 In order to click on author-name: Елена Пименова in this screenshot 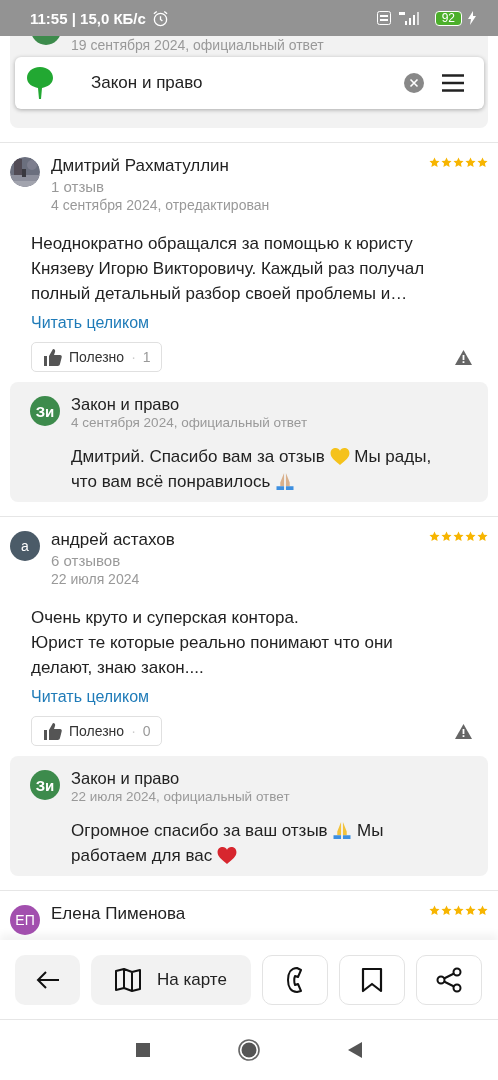, I will do `click(234, 914)`.